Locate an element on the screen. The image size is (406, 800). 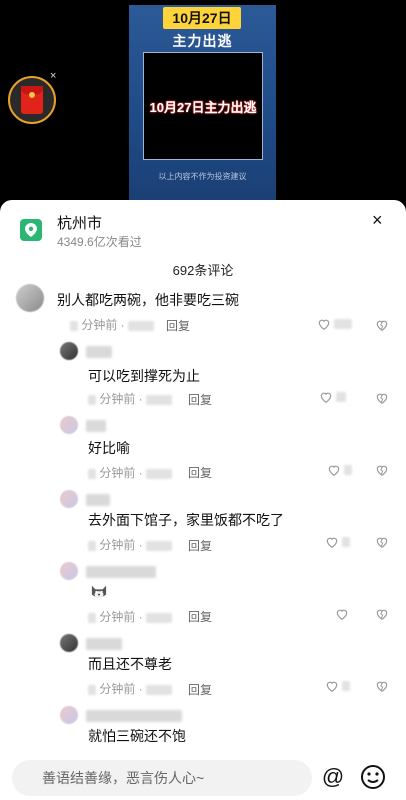
comment-text: 好比喻 is located at coordinates (109, 448).